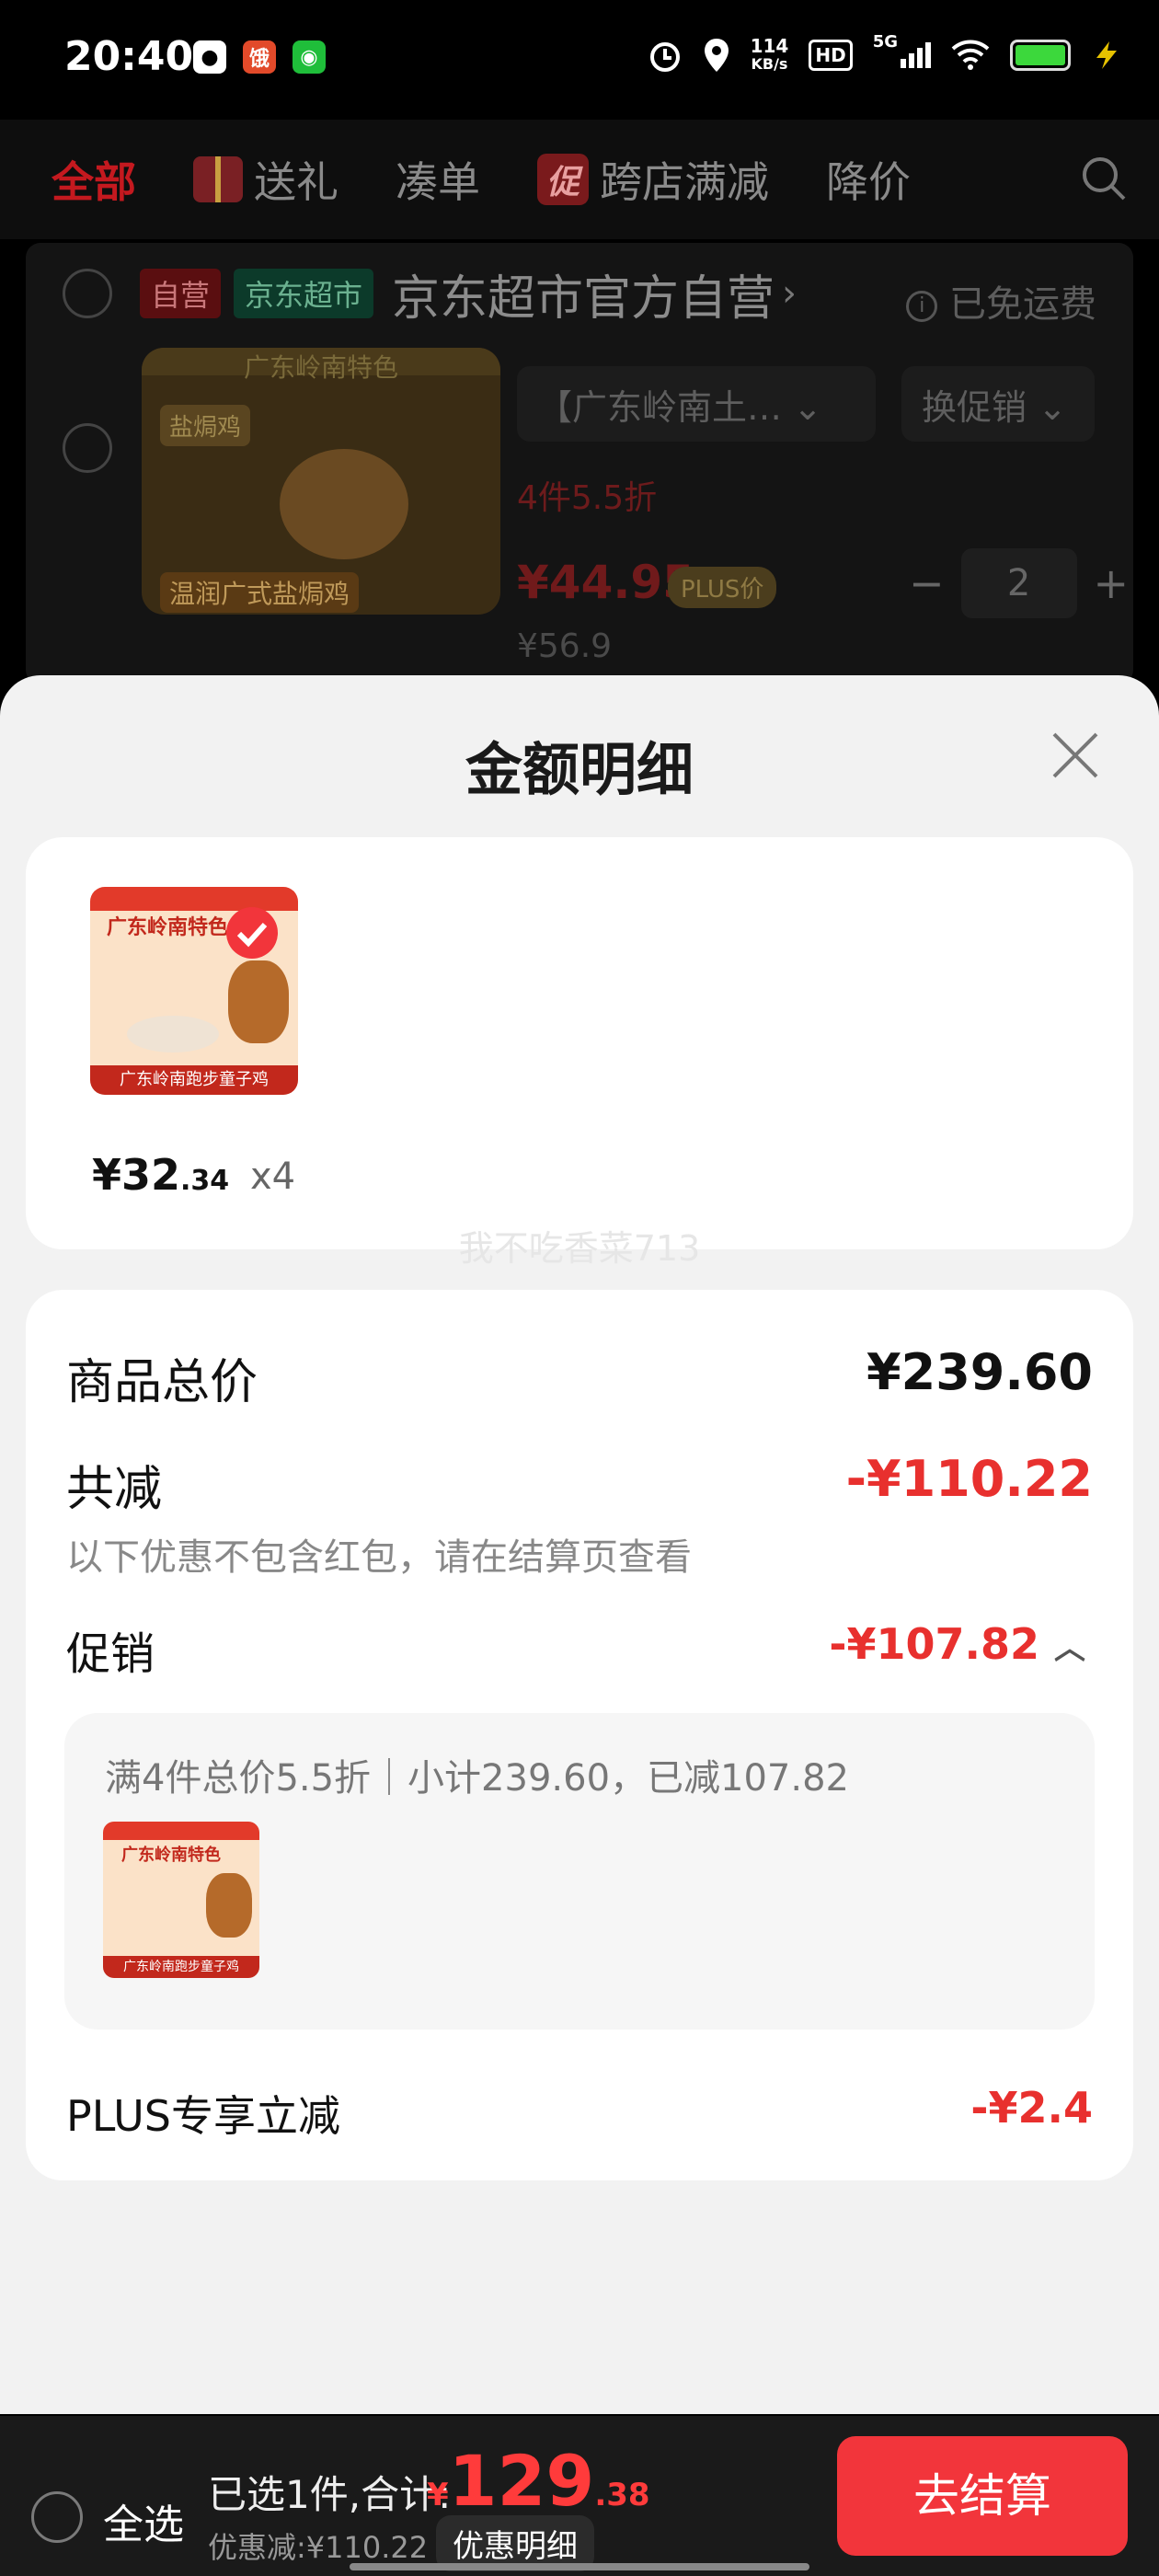  Describe the element at coordinates (587, 498) in the screenshot. I see `discount-text: 4件5.5折` at that location.